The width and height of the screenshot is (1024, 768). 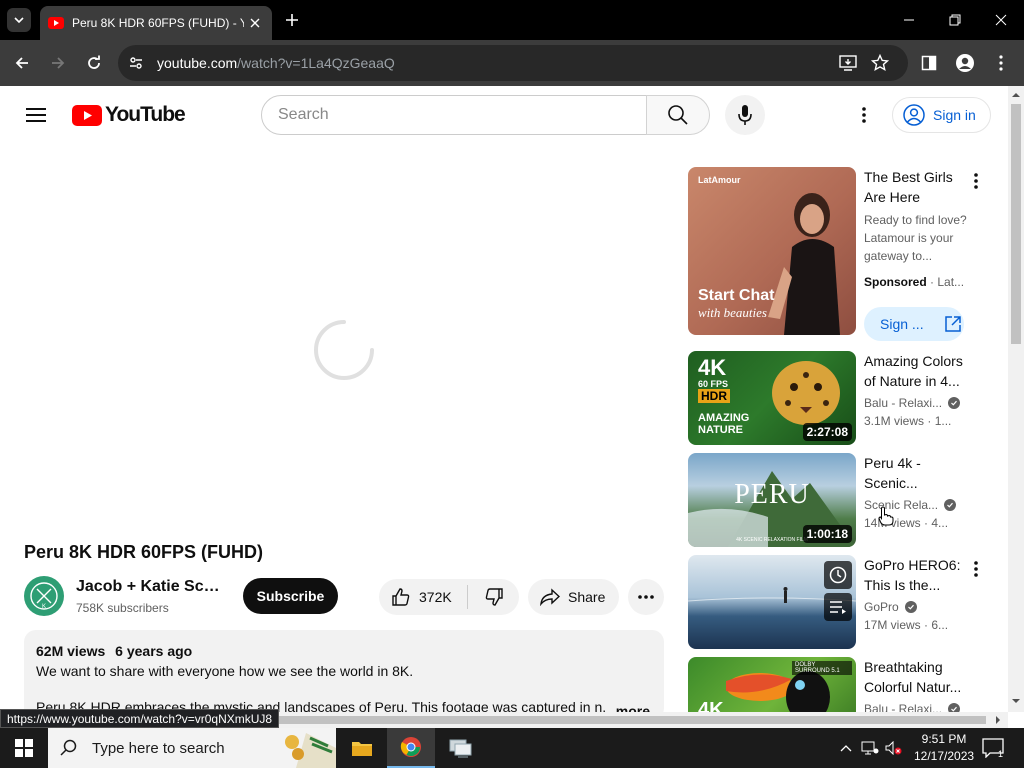 I want to click on profile-icon, so click(x=965, y=63).